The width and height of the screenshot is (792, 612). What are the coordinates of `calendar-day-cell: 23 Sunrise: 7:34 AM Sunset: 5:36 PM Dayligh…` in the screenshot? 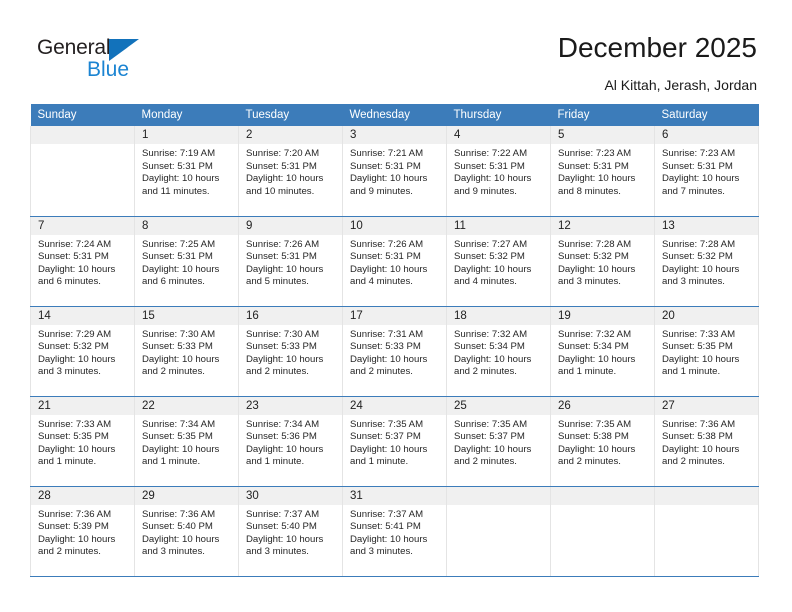 It's located at (290, 441).